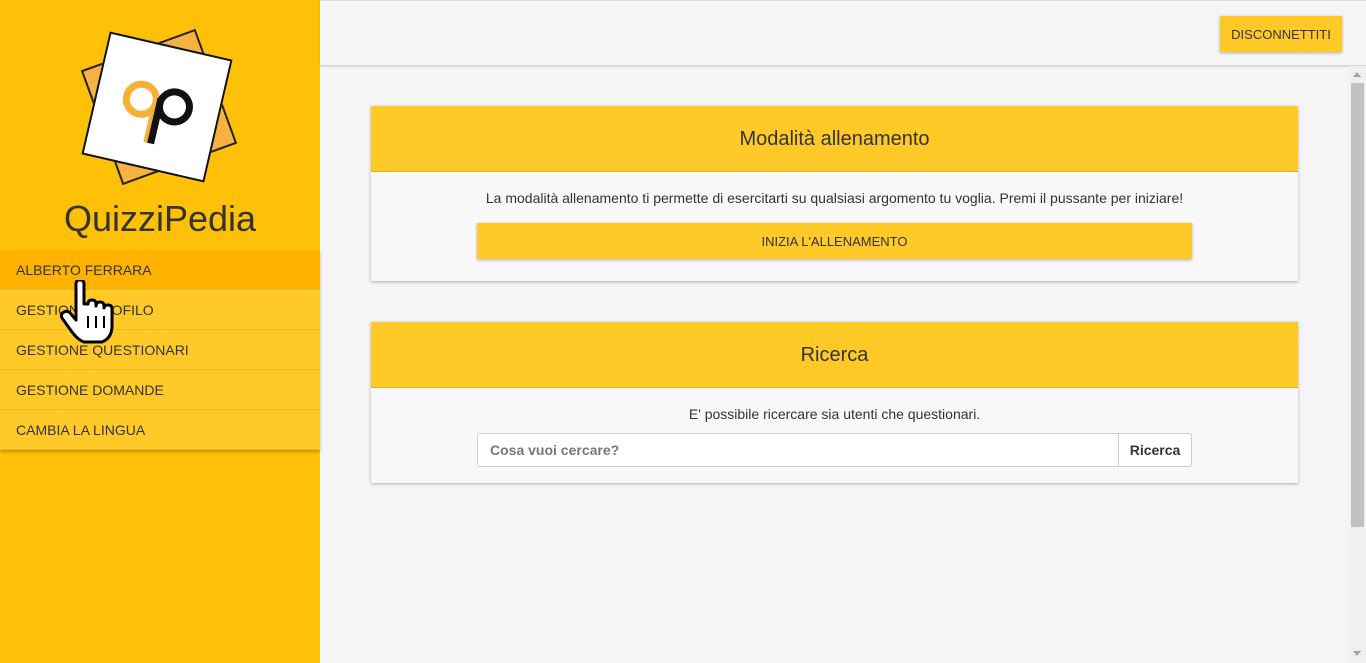 The image size is (1366, 663). I want to click on search-card-title: Ricerca, so click(834, 355).